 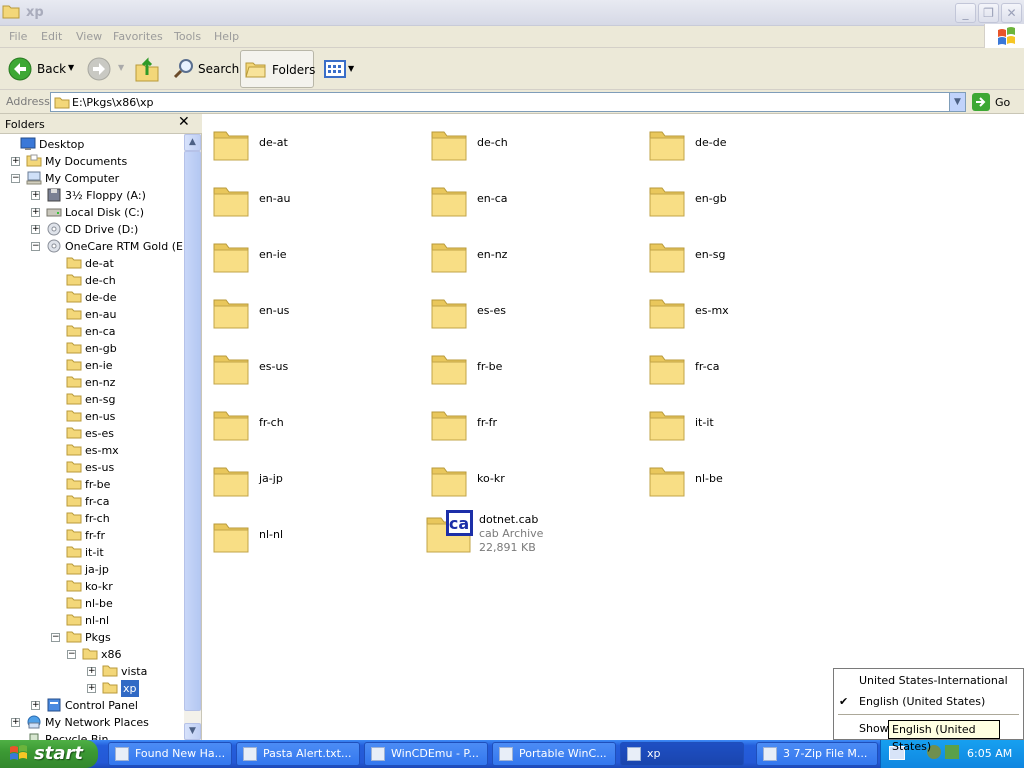 What do you see at coordinates (747, 371) in the screenshot?
I see `folder-item: fr-ca` at bounding box center [747, 371].